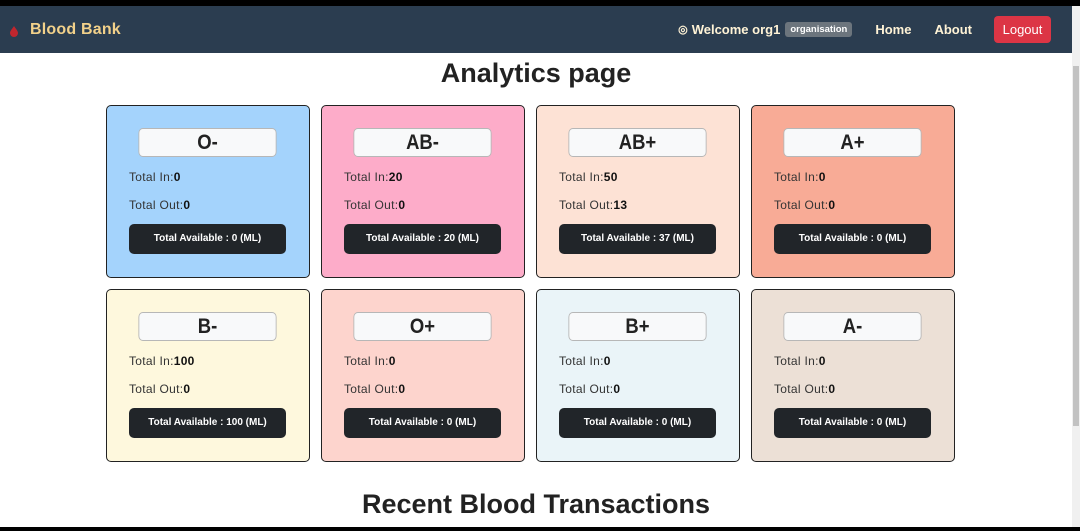 This screenshot has height=531, width=1080. I want to click on total-in: Total In:50, so click(588, 177).